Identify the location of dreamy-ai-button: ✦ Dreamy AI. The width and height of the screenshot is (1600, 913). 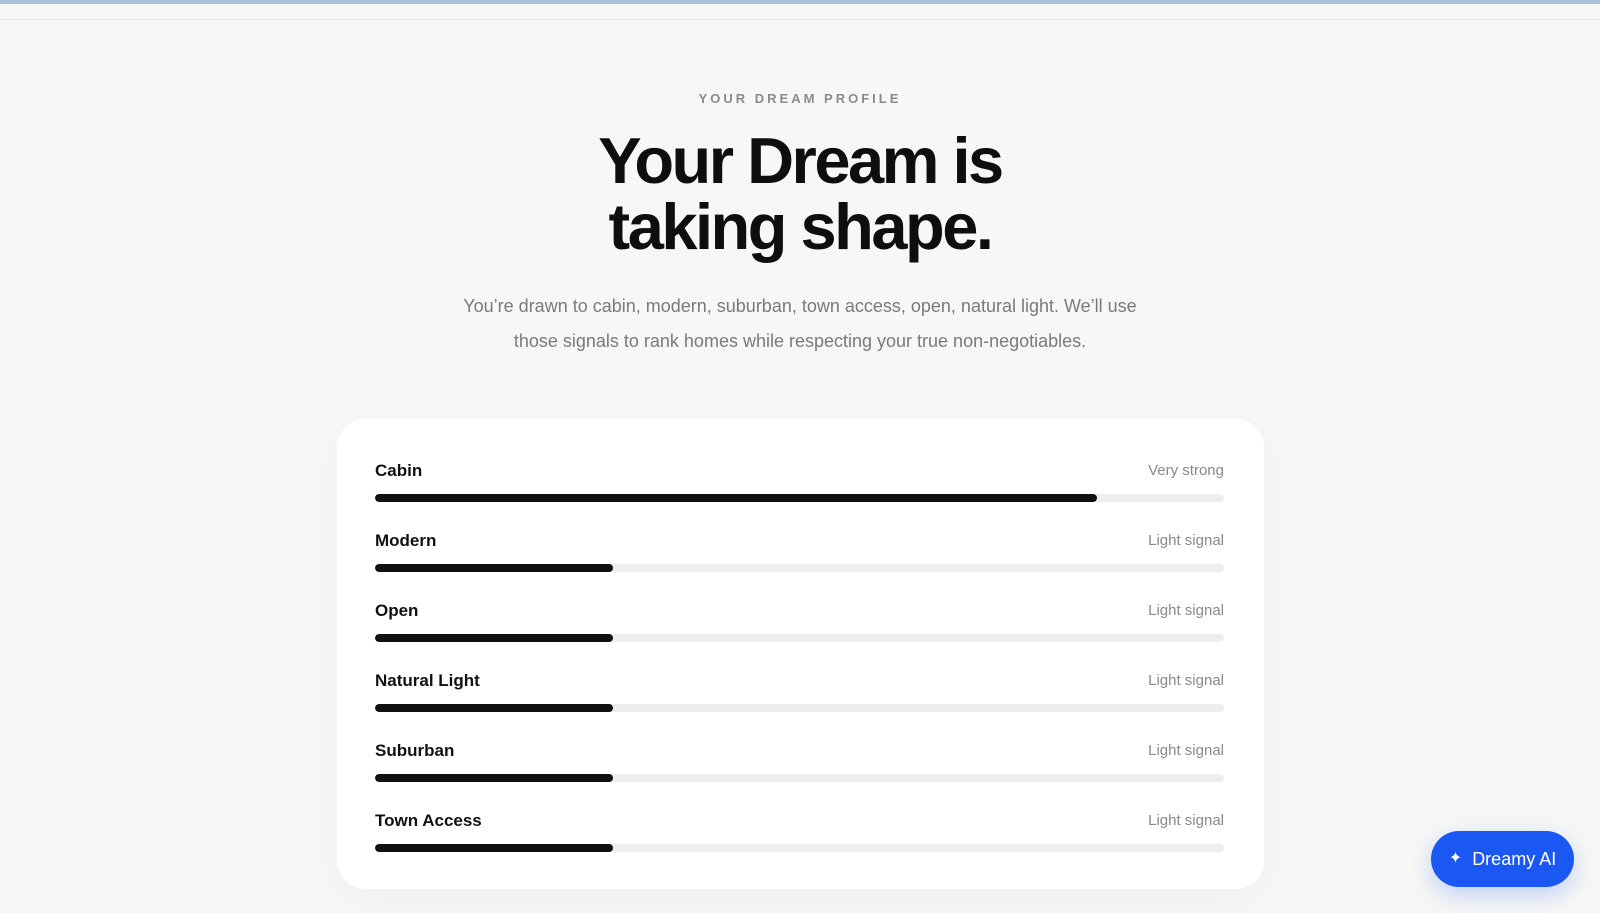
(1502, 859).